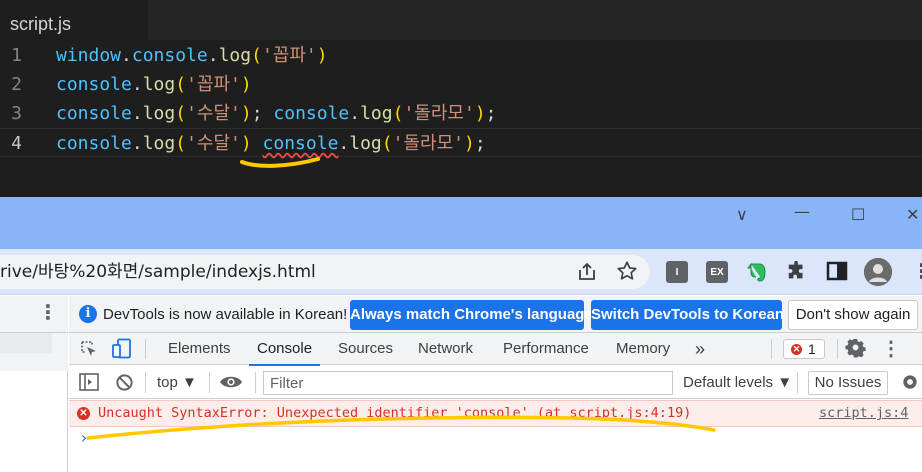  What do you see at coordinates (122, 351) in the screenshot?
I see `device-toolbar-icon` at bounding box center [122, 351].